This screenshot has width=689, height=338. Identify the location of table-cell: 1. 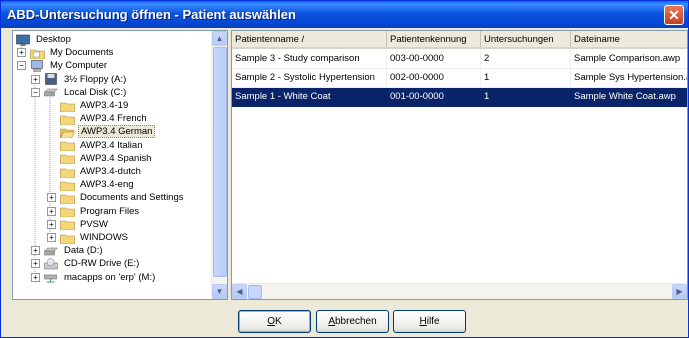
(526, 78).